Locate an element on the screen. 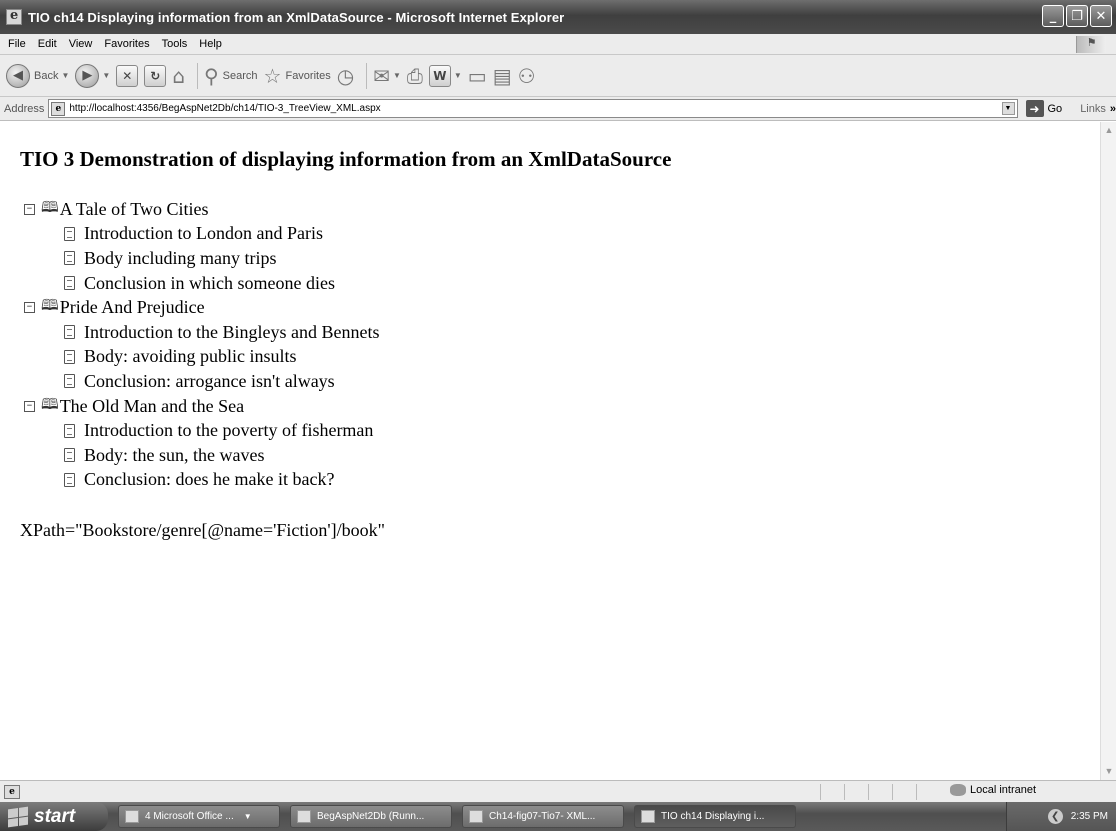 Image resolution: width=1116 pixels, height=831 pixels. favorites-label: Favorites is located at coordinates (308, 75).